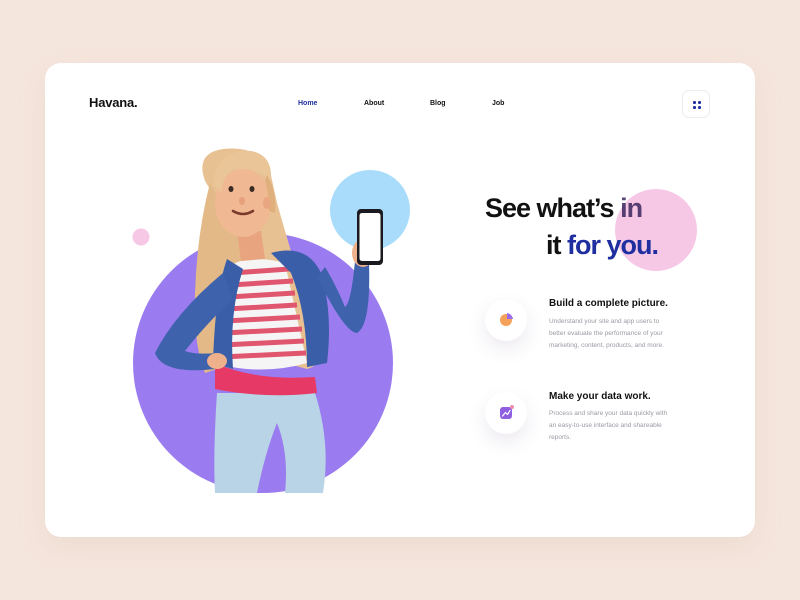 This screenshot has height=600, width=800. Describe the element at coordinates (556, 245) in the screenshot. I see `headline-line-2-main: it` at that location.